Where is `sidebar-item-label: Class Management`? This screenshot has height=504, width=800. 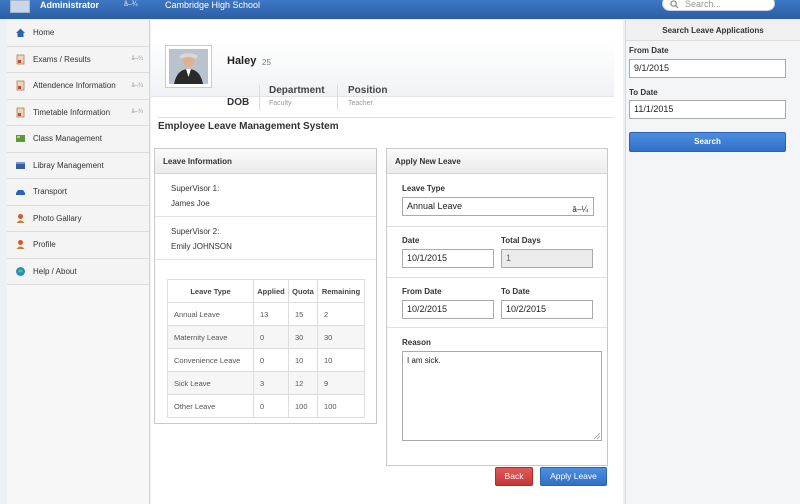 sidebar-item-label: Class Management is located at coordinates (67, 139).